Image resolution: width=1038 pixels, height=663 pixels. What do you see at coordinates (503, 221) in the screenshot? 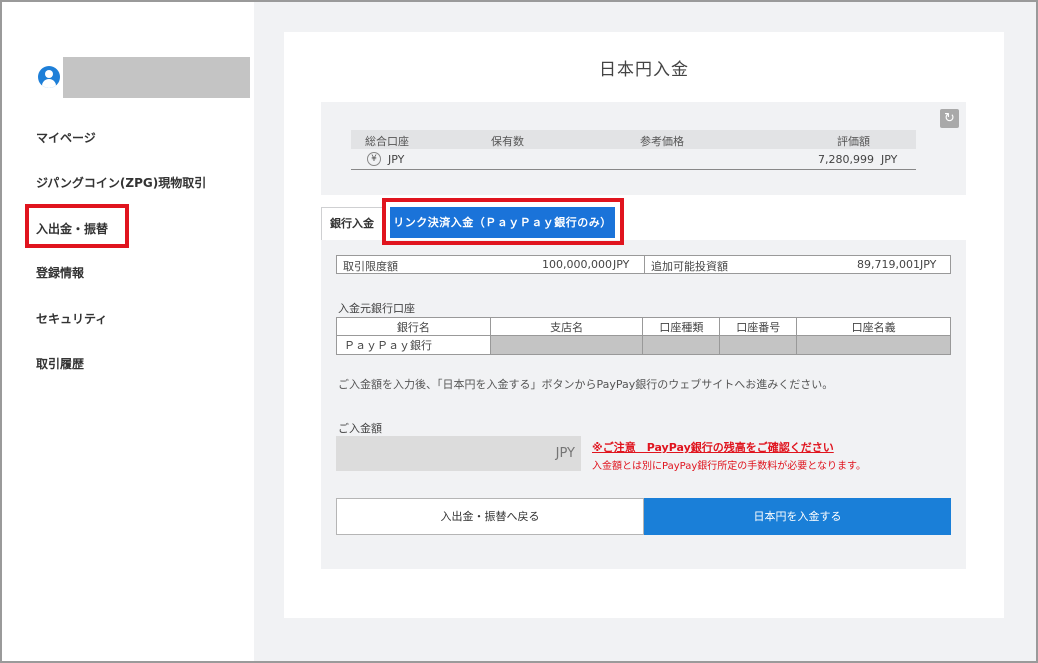
I see `tab-highlight-box` at bounding box center [503, 221].